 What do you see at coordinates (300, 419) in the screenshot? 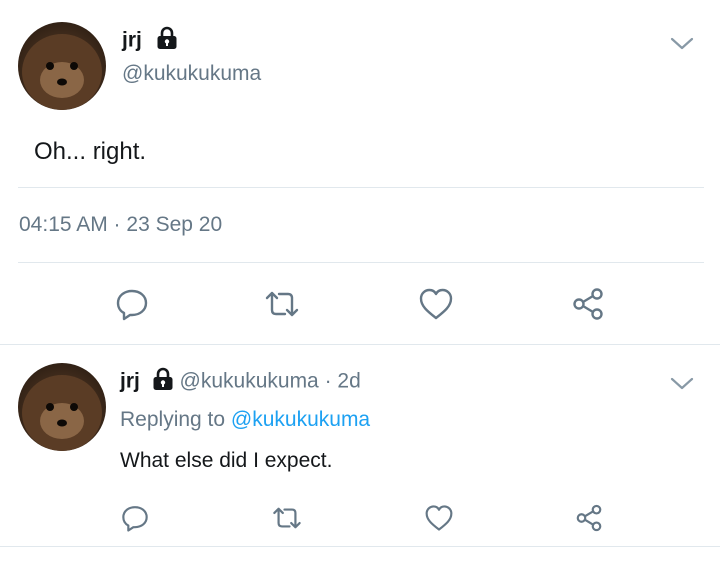
I see `replying-to-link: @kukukukuma` at bounding box center [300, 419].